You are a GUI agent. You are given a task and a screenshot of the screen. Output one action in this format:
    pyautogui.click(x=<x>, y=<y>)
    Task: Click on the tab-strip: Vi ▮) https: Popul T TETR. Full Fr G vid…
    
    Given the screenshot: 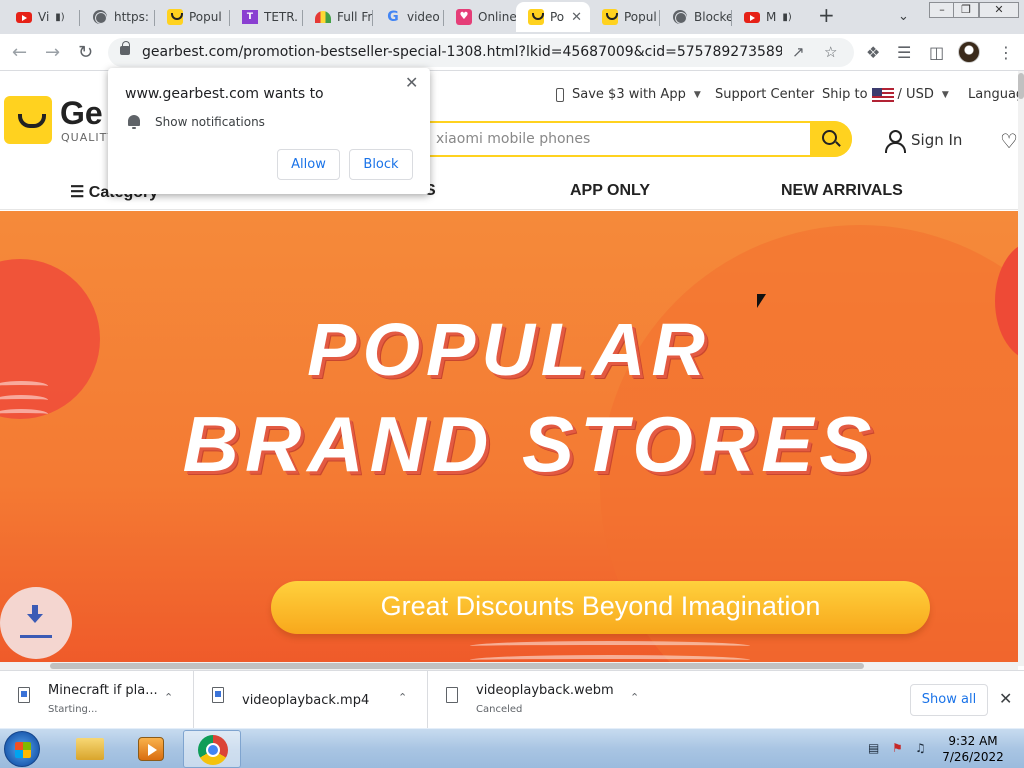 What is the action you would take?
    pyautogui.click(x=512, y=17)
    